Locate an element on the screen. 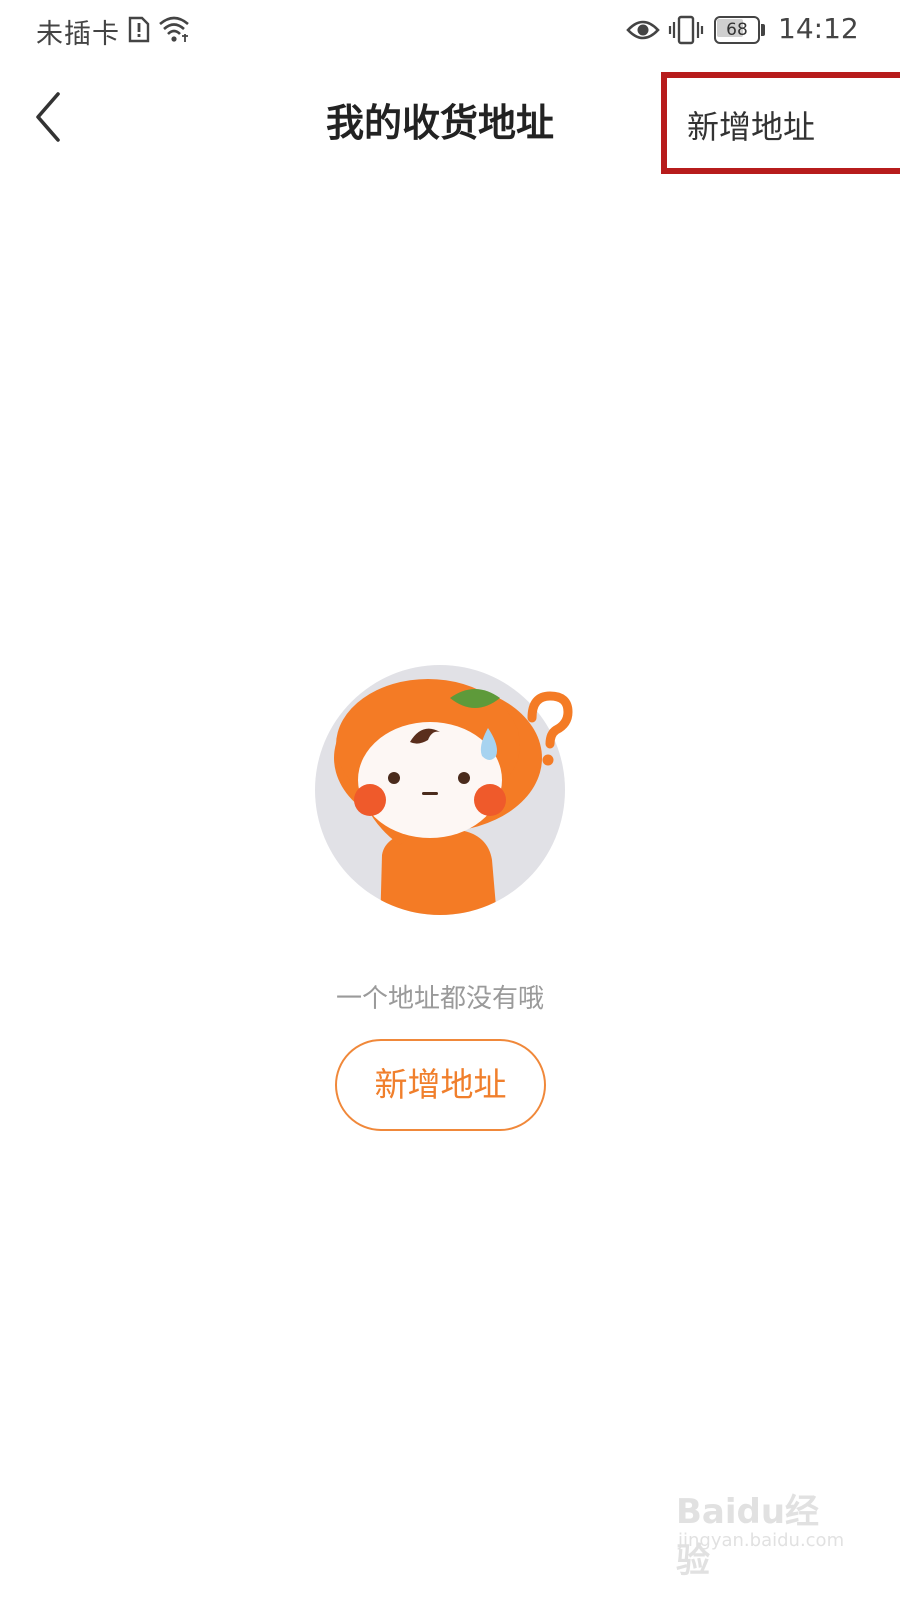 The width and height of the screenshot is (900, 1600). status-time: 14:12 is located at coordinates (818, 28).